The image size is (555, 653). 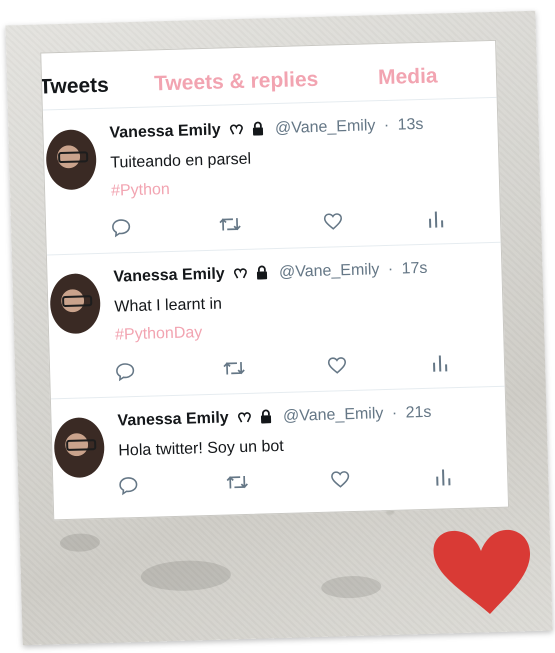 What do you see at coordinates (201, 448) in the screenshot?
I see `tweet-text: Hola twitter! Soy un bot` at bounding box center [201, 448].